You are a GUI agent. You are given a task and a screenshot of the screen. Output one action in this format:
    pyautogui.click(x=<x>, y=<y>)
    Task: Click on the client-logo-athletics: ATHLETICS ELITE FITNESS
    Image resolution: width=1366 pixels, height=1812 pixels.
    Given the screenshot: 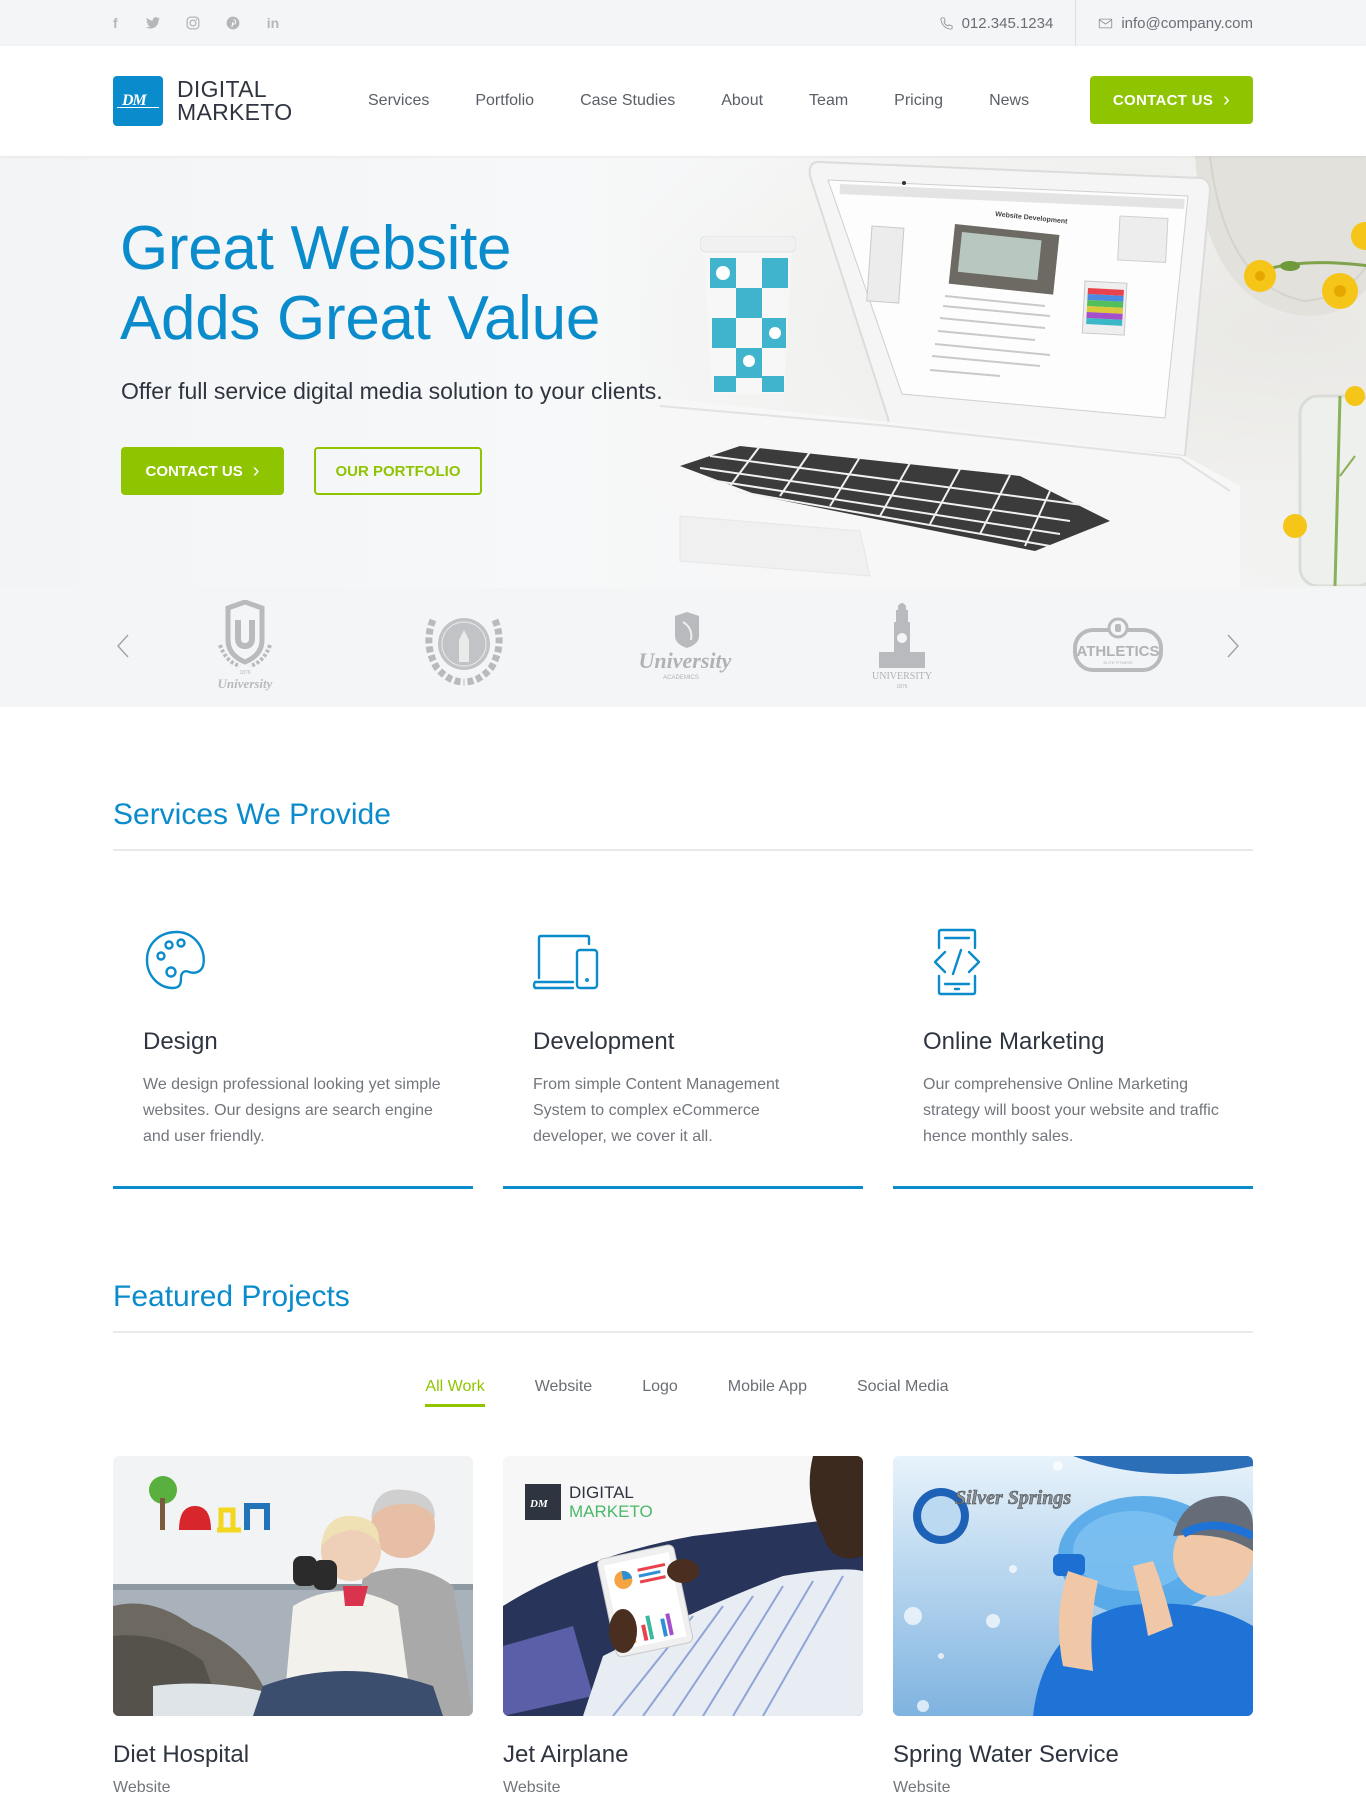 What is the action you would take?
    pyautogui.click(x=1118, y=647)
    